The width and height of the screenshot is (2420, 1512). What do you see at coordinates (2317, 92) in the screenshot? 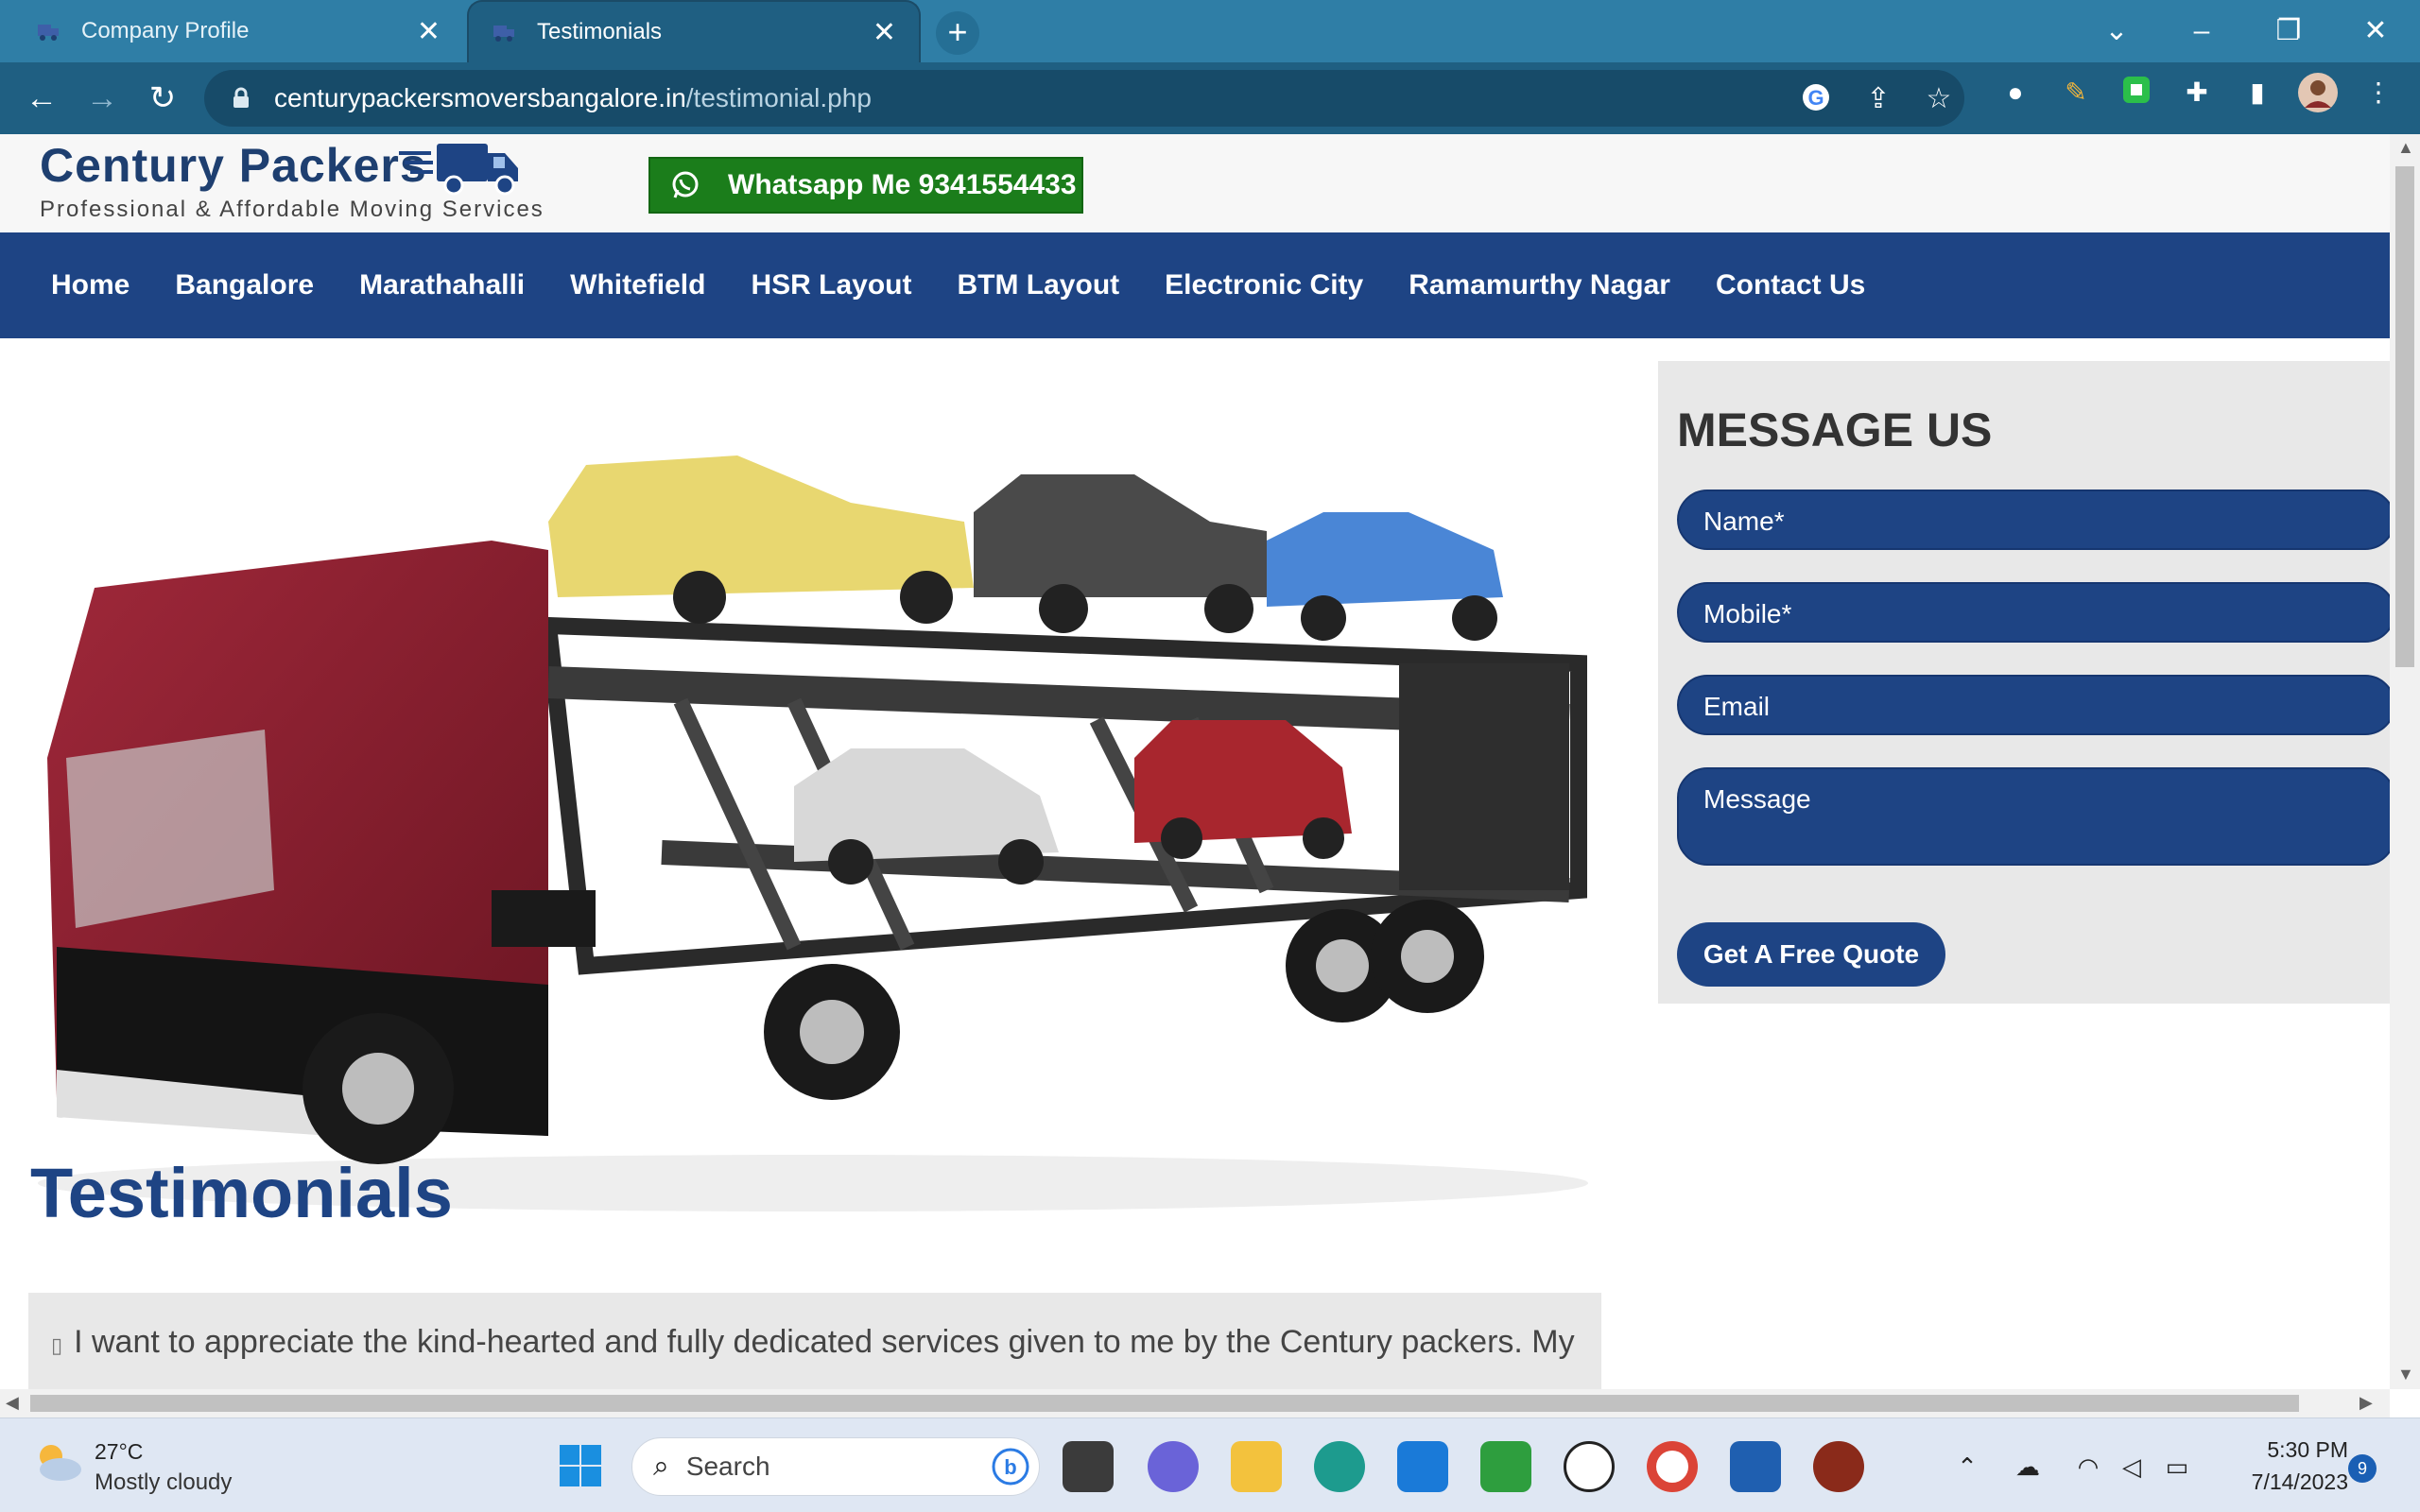
I see `profile-avatar` at bounding box center [2317, 92].